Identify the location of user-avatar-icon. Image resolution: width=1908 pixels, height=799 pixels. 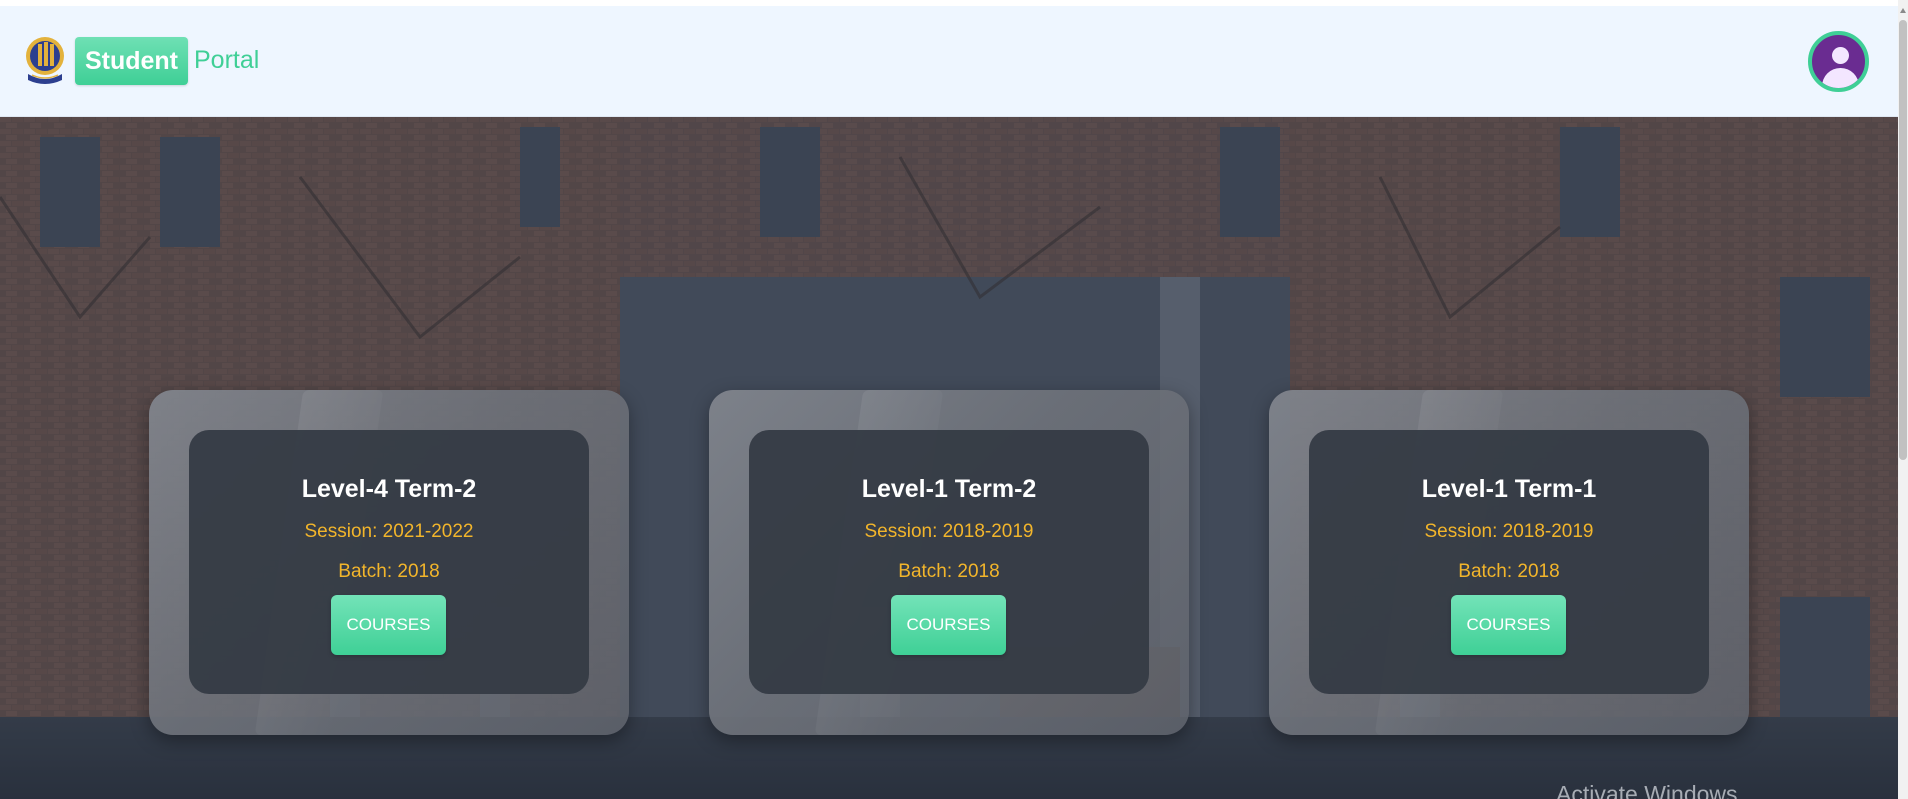
(1838, 61).